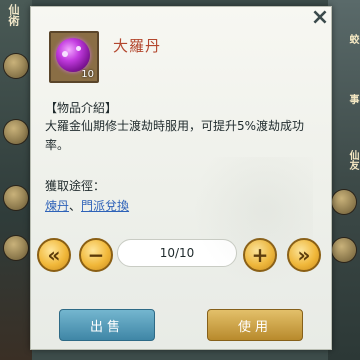 The height and width of the screenshot is (360, 360). I want to click on quantity-stepper: « − 10/10 + », so click(181, 256).